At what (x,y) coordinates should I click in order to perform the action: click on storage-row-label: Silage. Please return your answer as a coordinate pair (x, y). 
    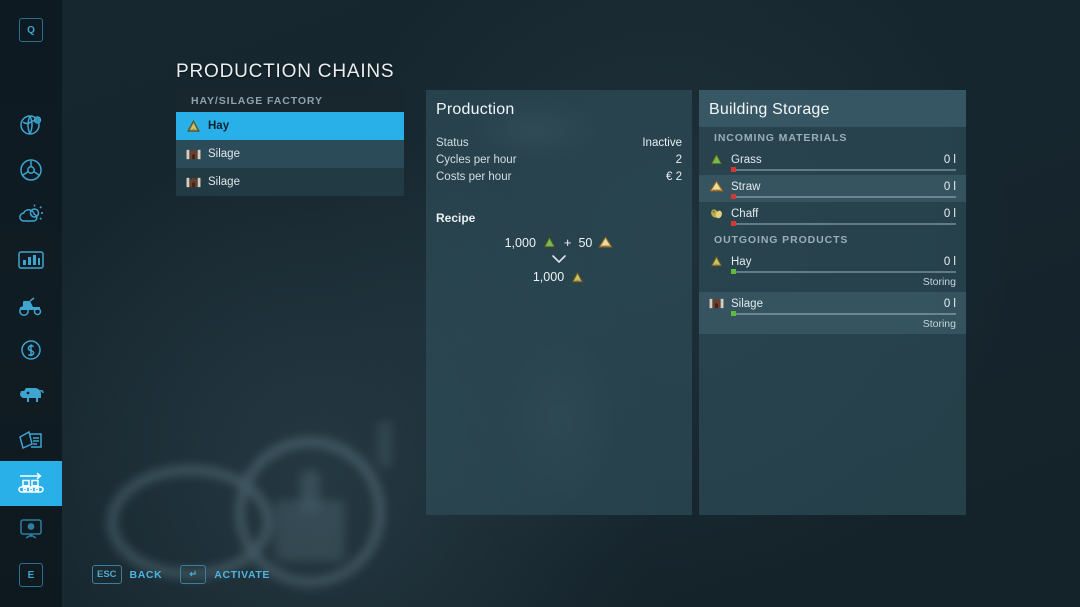
    Looking at the image, I should click on (747, 303).